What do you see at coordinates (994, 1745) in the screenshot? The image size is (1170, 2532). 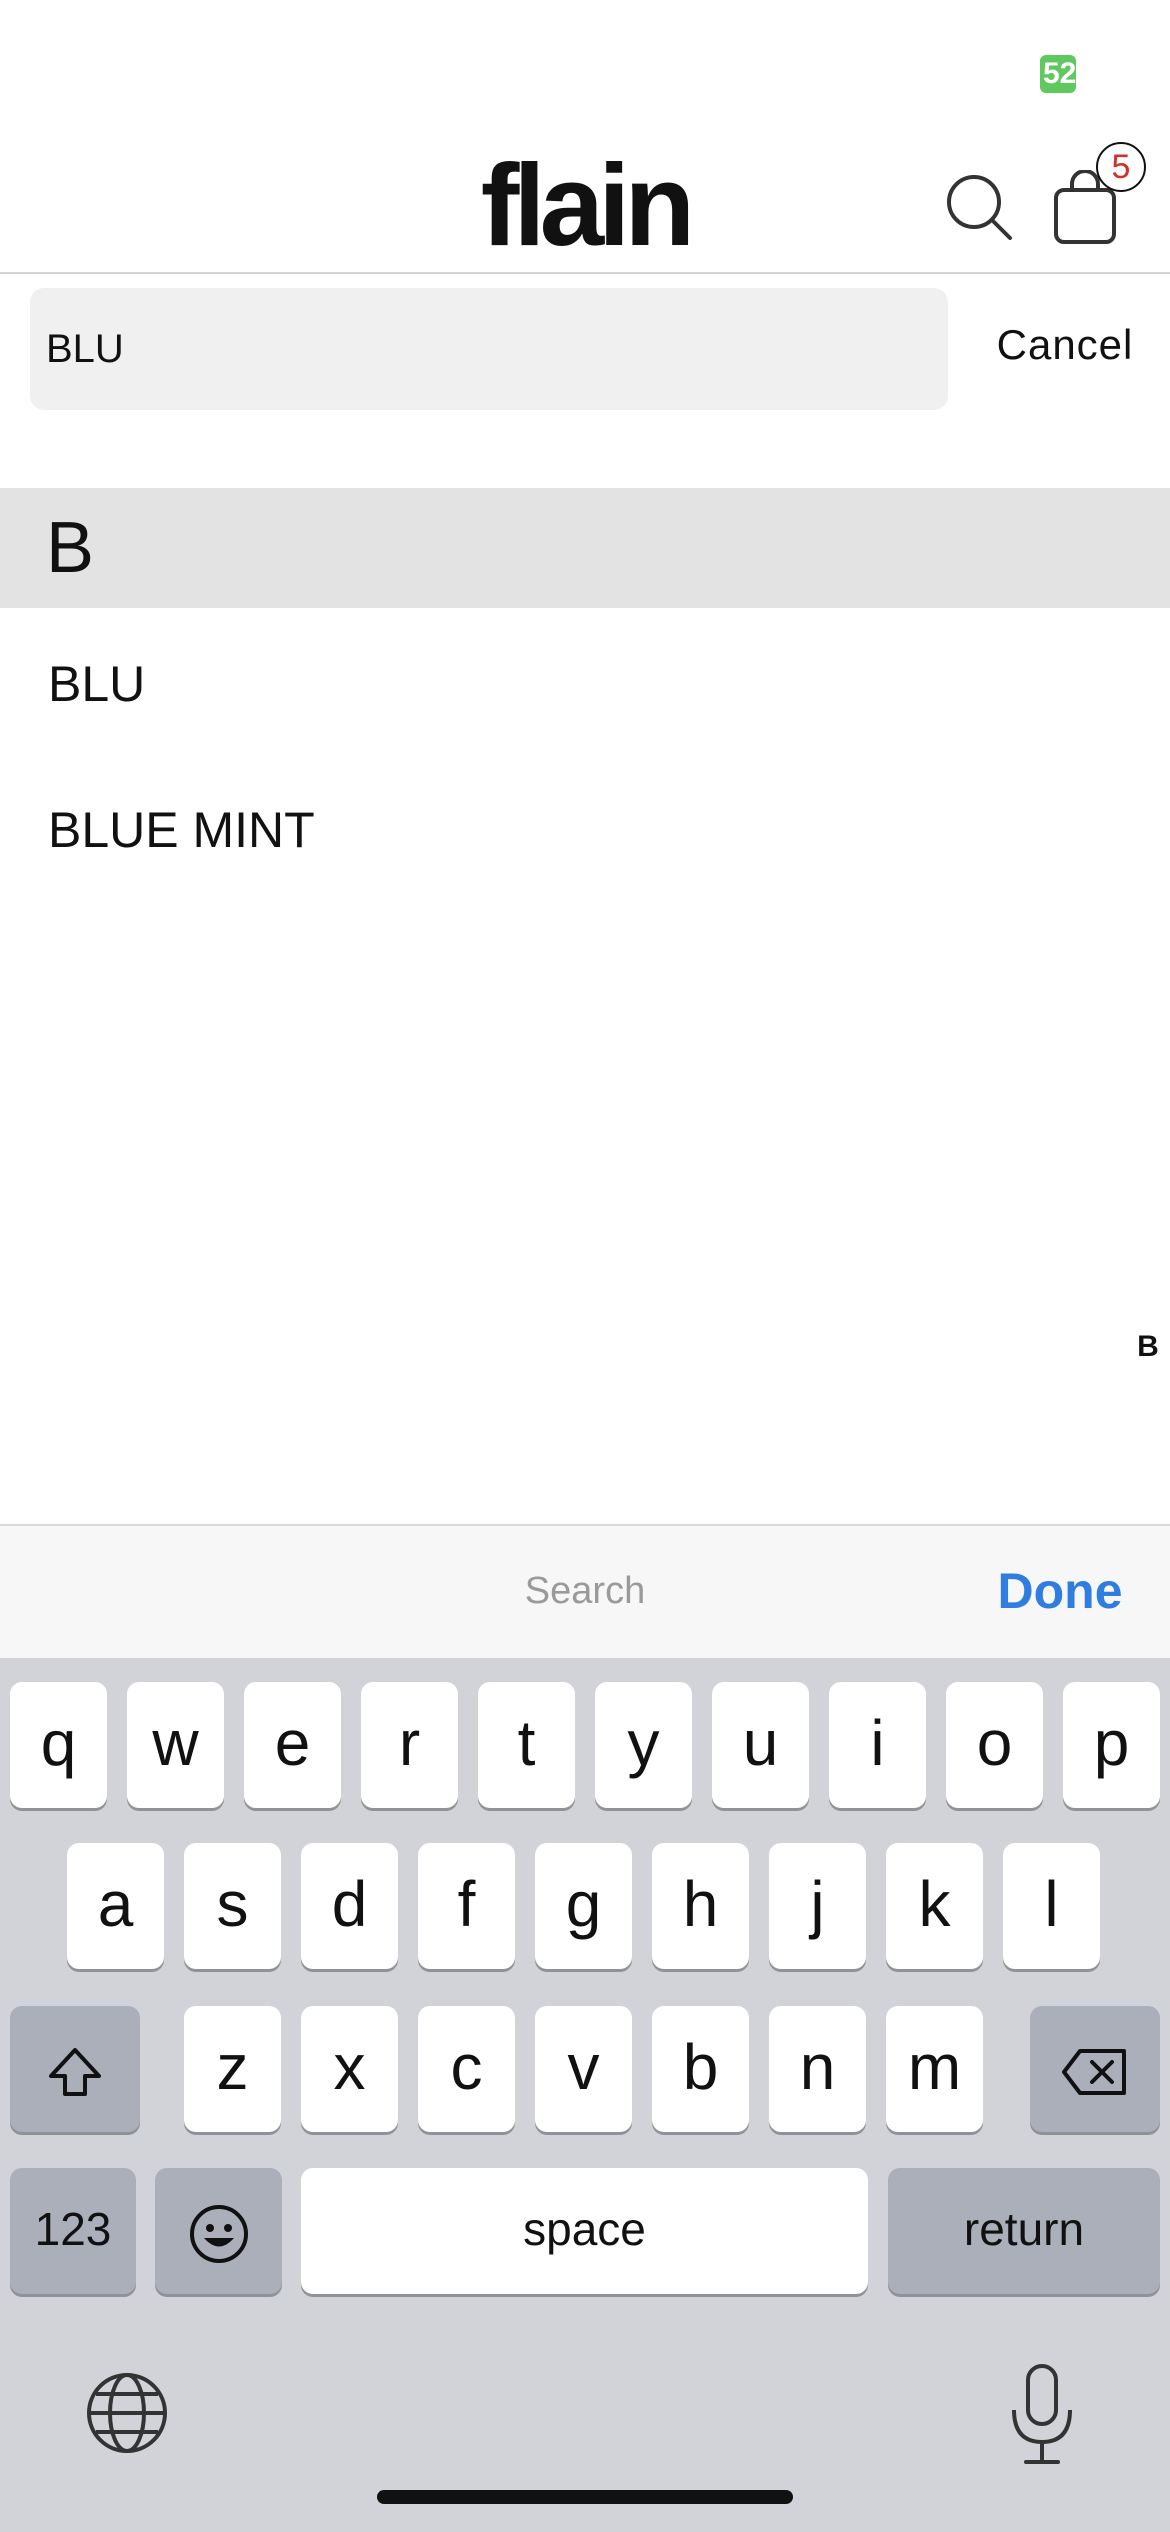 I see `key-o: o` at bounding box center [994, 1745].